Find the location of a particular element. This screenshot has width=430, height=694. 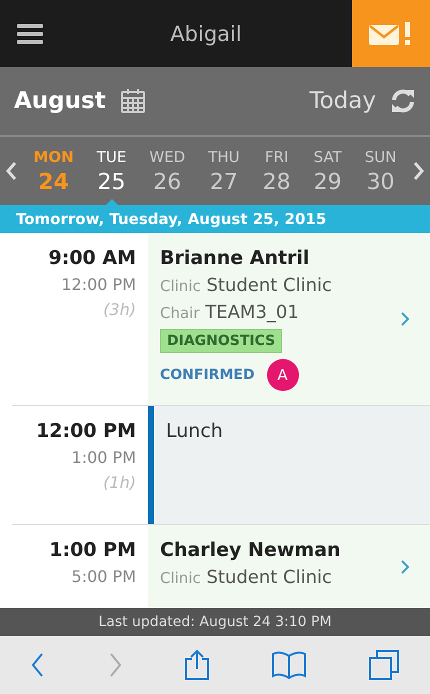

share-button is located at coordinates (197, 665).